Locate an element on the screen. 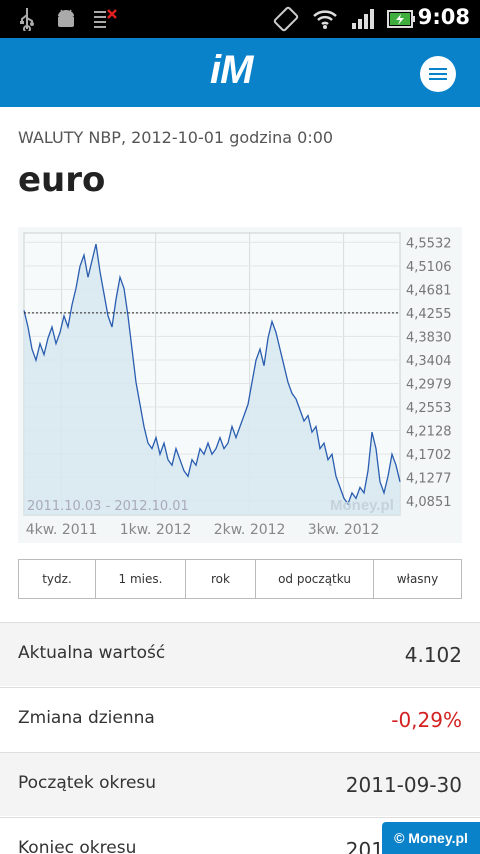 Image resolution: width=480 pixels, height=854 pixels. period-tabs: tydz. 1 mies. rok od początku własny is located at coordinates (240, 579).